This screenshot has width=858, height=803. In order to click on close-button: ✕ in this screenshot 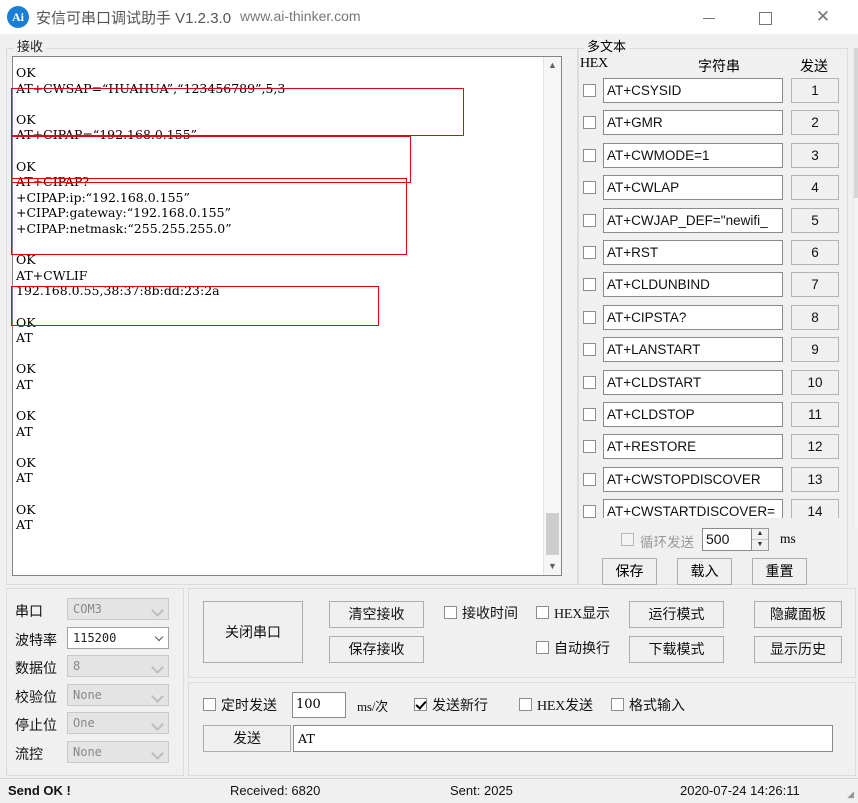, I will do `click(823, 17)`.